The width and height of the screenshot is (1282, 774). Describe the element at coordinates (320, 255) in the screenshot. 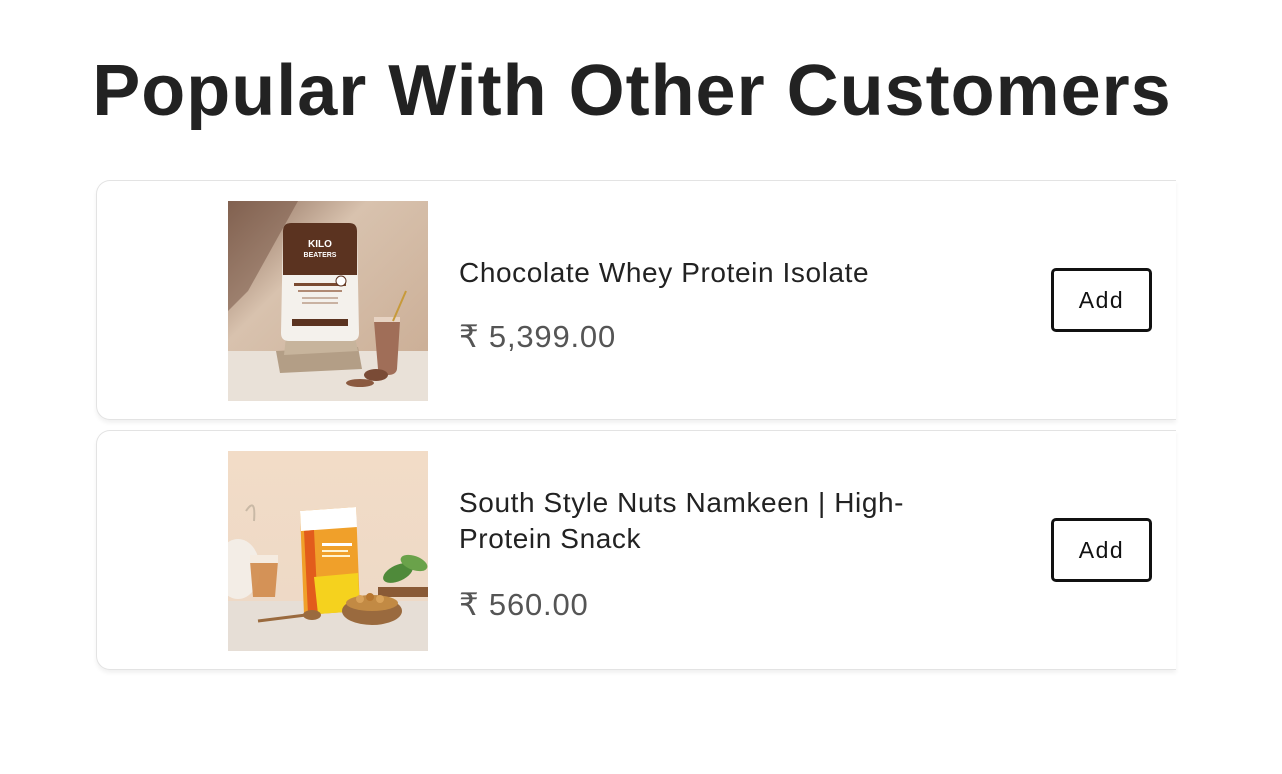

I see `svg-text: BEATERS` at that location.